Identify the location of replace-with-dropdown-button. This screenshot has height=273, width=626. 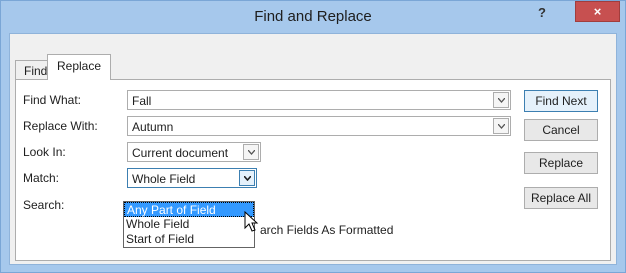
(501, 126).